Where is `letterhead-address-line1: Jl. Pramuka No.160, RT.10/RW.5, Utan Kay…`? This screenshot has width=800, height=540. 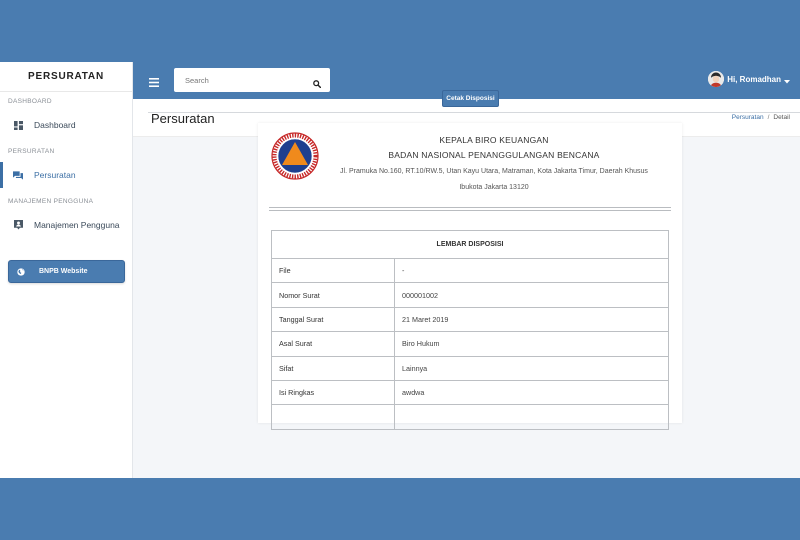
letterhead-address-line1: Jl. Pramuka No.160, RT.10/RW.5, Utan Kay… is located at coordinates (494, 171).